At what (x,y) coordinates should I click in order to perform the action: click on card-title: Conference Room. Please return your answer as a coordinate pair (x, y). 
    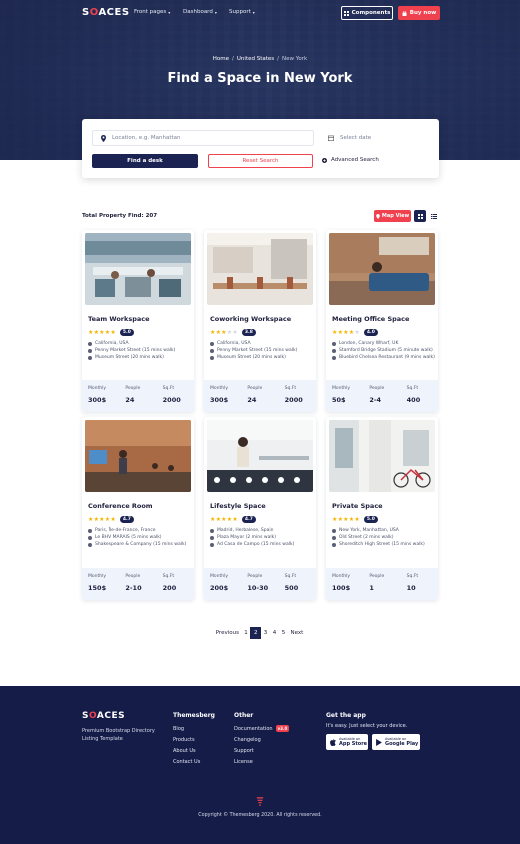
    Looking at the image, I should click on (141, 506).